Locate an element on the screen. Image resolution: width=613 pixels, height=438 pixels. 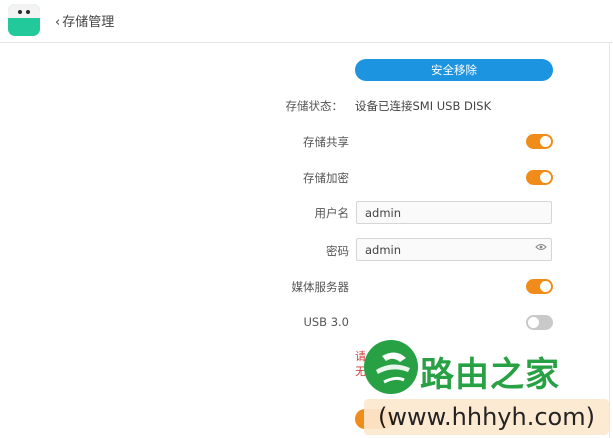
media-server-toggle is located at coordinates (539, 286).